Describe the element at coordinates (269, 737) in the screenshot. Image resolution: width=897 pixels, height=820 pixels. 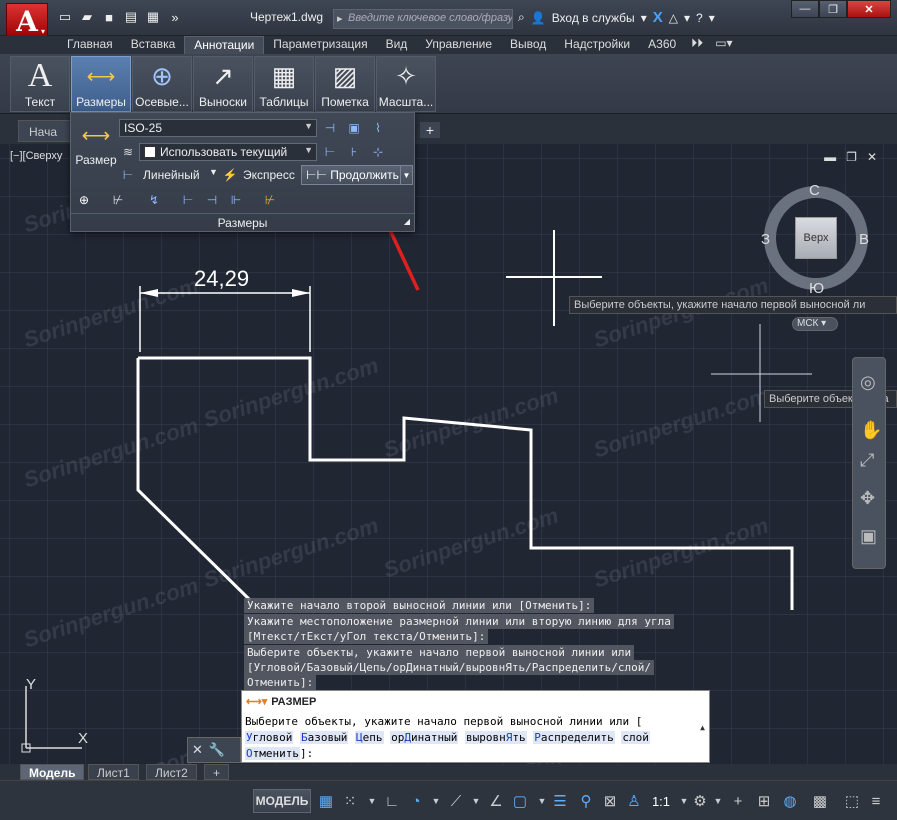
I see `command-option: Угловой` at that location.